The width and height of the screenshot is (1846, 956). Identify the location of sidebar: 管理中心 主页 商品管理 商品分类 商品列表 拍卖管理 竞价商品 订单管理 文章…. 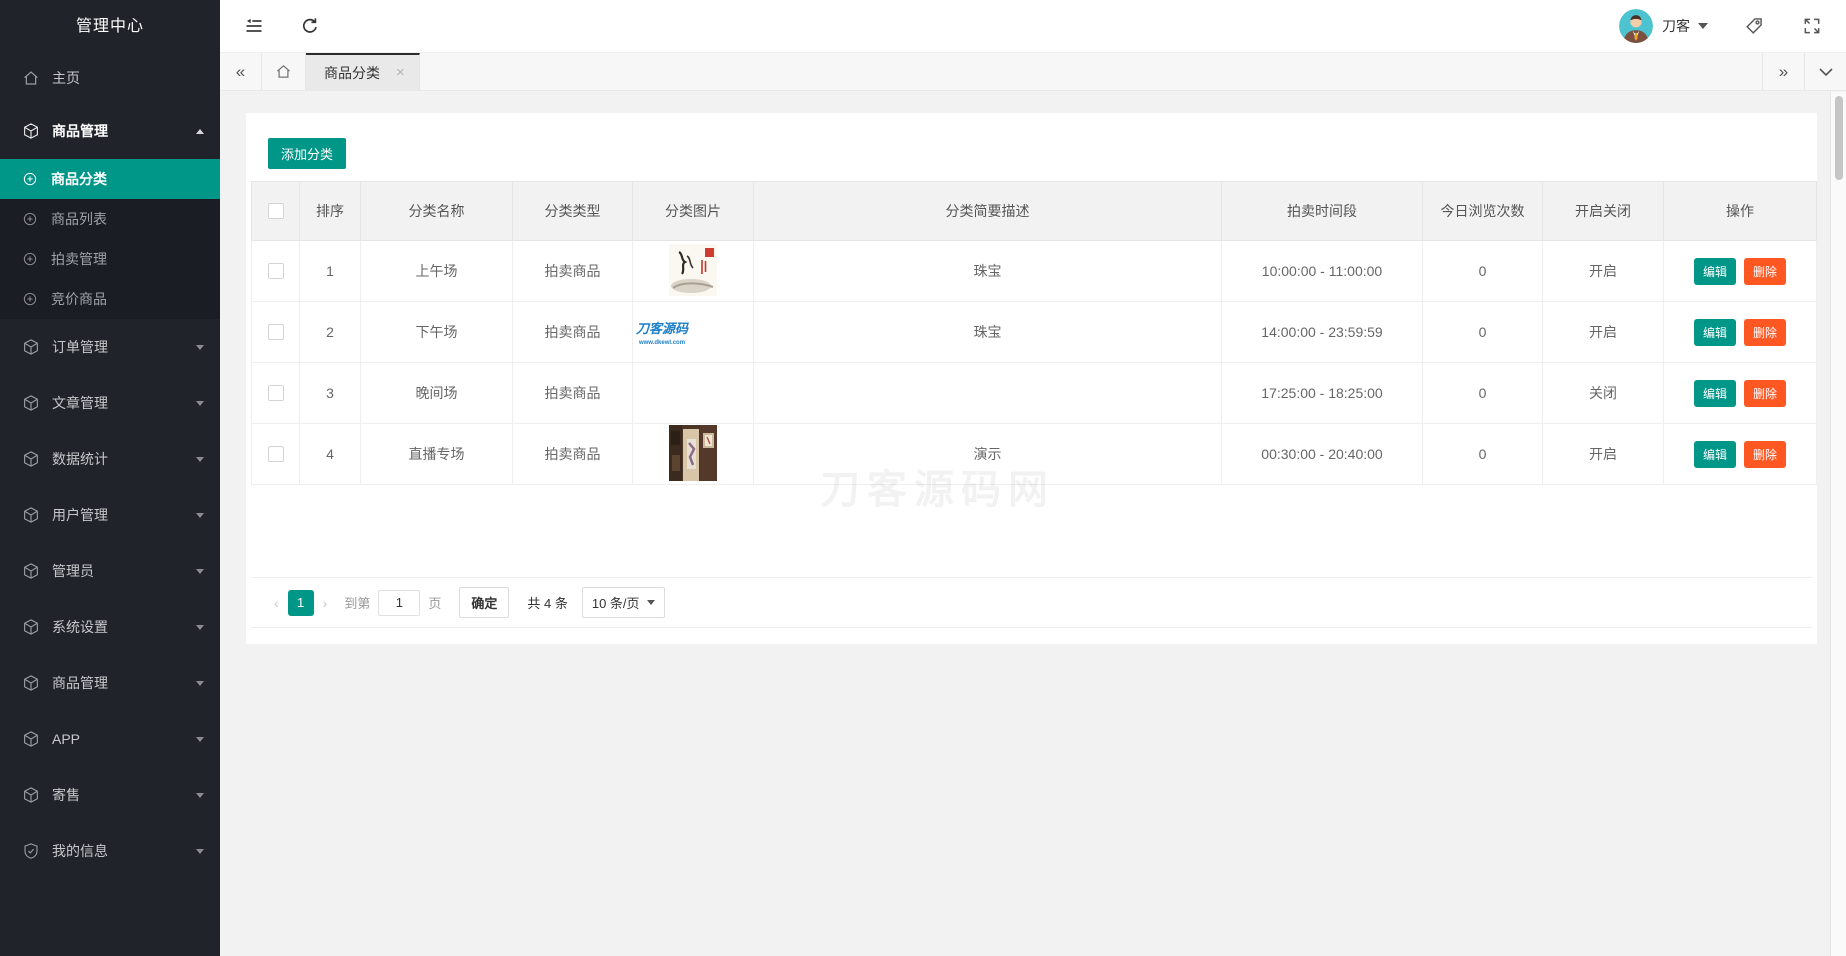
(110, 478).